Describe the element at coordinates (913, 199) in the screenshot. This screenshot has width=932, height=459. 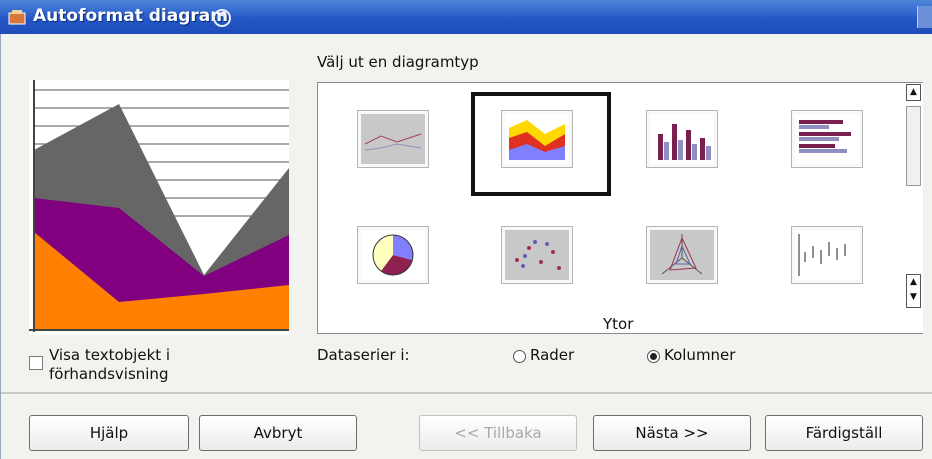
I see `gallery-scrollbar: ▲ ▲ ▼` at that location.